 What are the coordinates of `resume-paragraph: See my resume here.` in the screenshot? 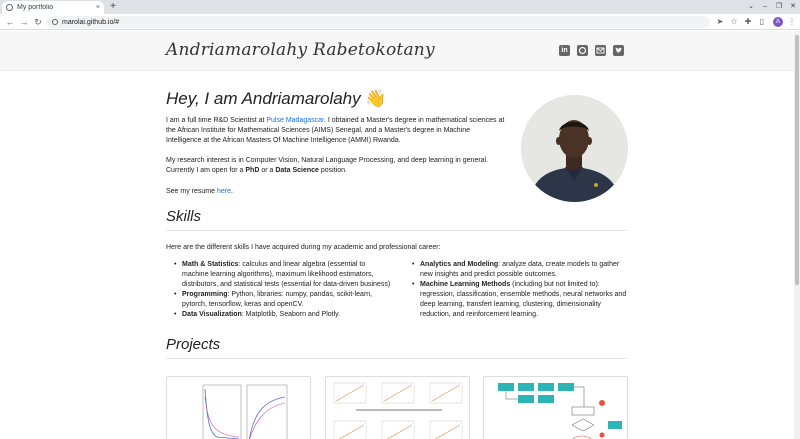 It's located at (336, 192).